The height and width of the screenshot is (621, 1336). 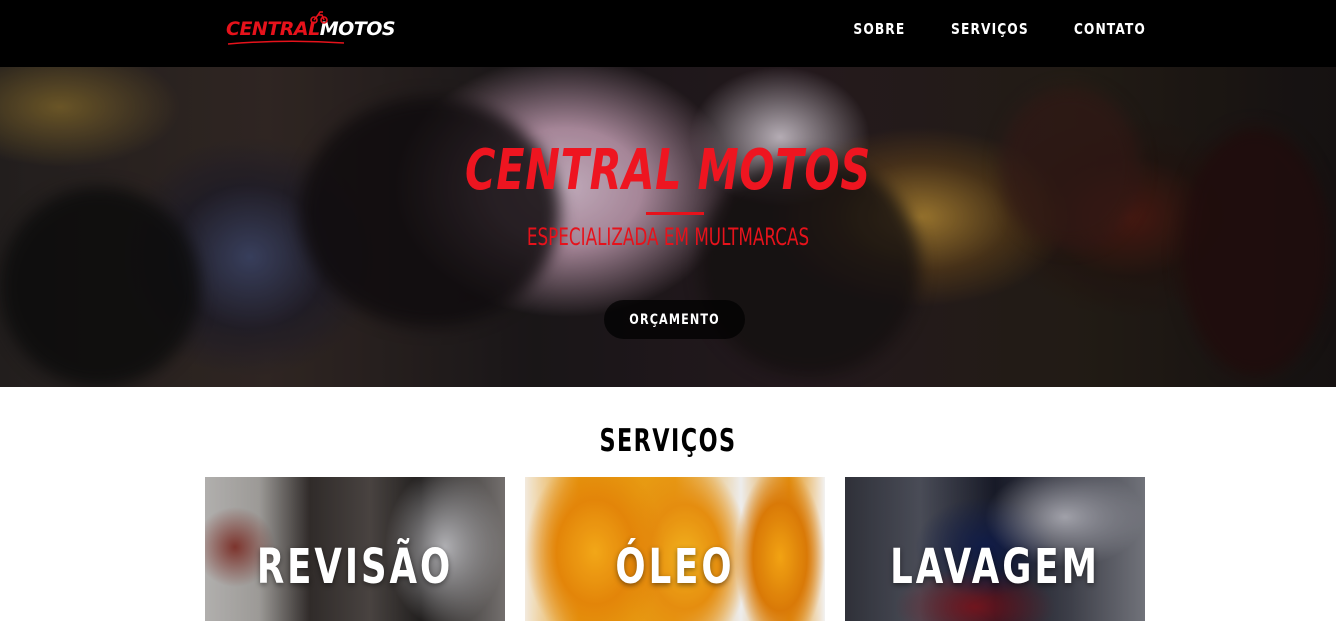 I want to click on service-card-lavagem: LAVAGEM, so click(x=995, y=549).